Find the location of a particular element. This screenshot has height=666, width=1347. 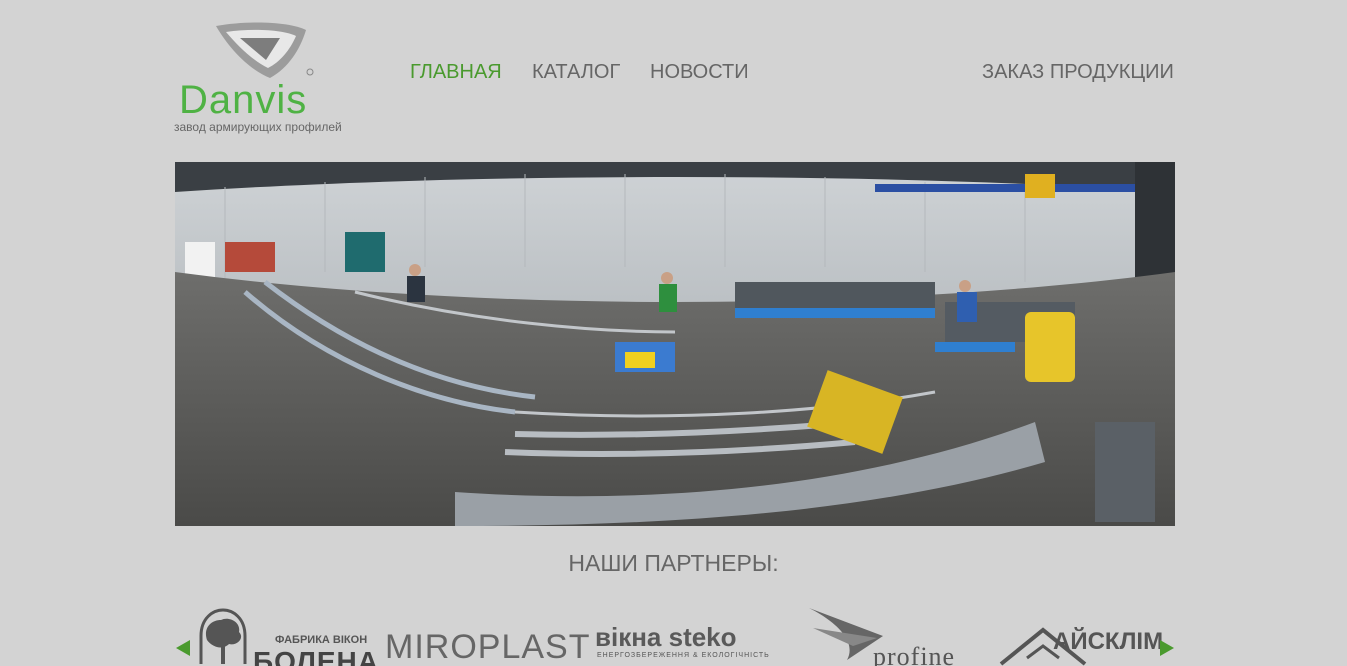

partner-logo-aysklim: АЙСКЛІМ is located at coordinates (1086, 645).